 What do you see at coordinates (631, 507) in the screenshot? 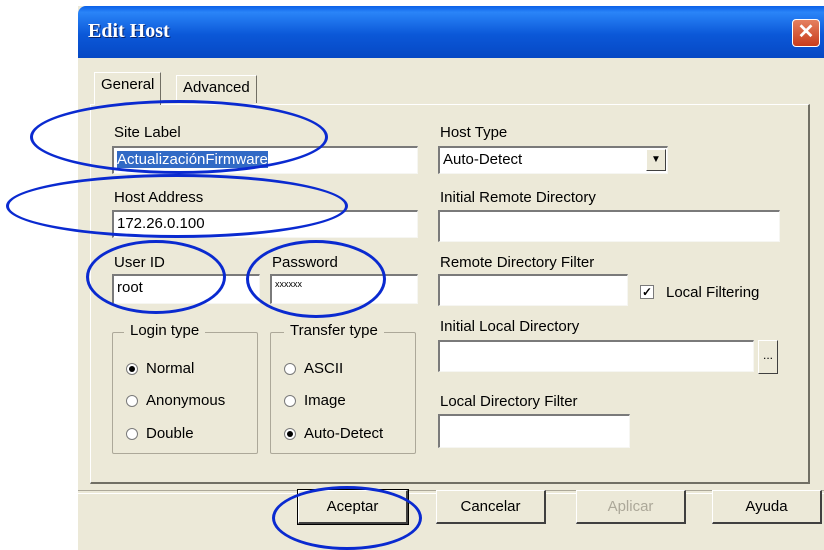
I see `apply-button: Aplicar` at bounding box center [631, 507].